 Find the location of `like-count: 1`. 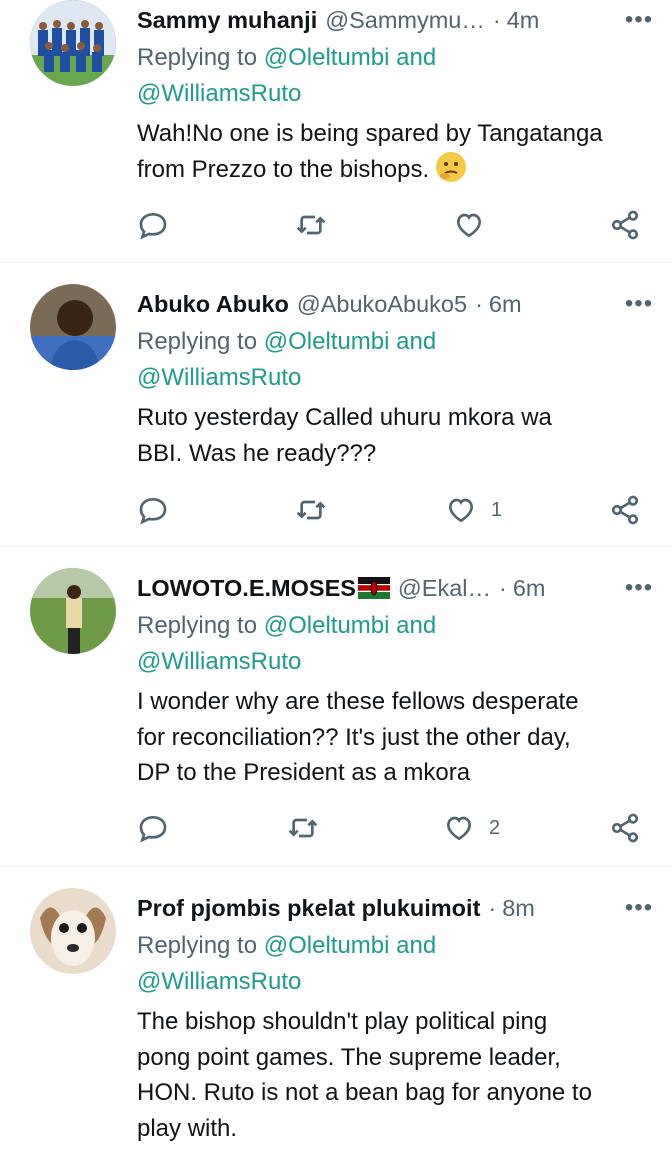

like-count: 1 is located at coordinates (497, 509).